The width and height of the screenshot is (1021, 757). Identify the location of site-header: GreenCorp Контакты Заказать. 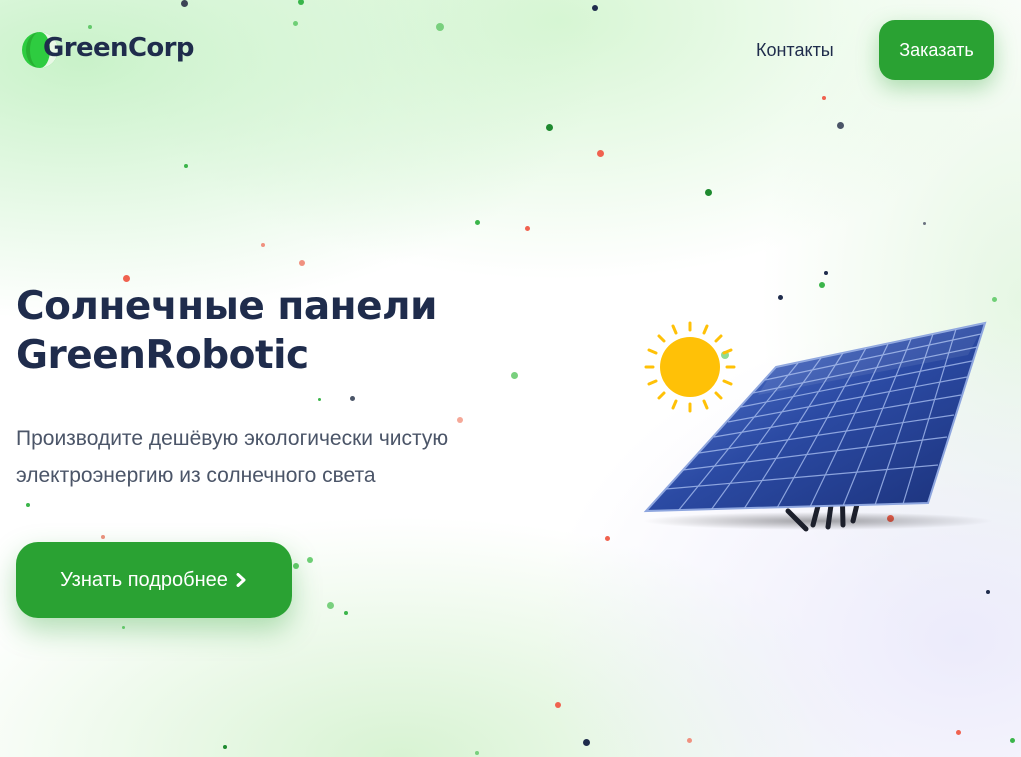
(510, 50).